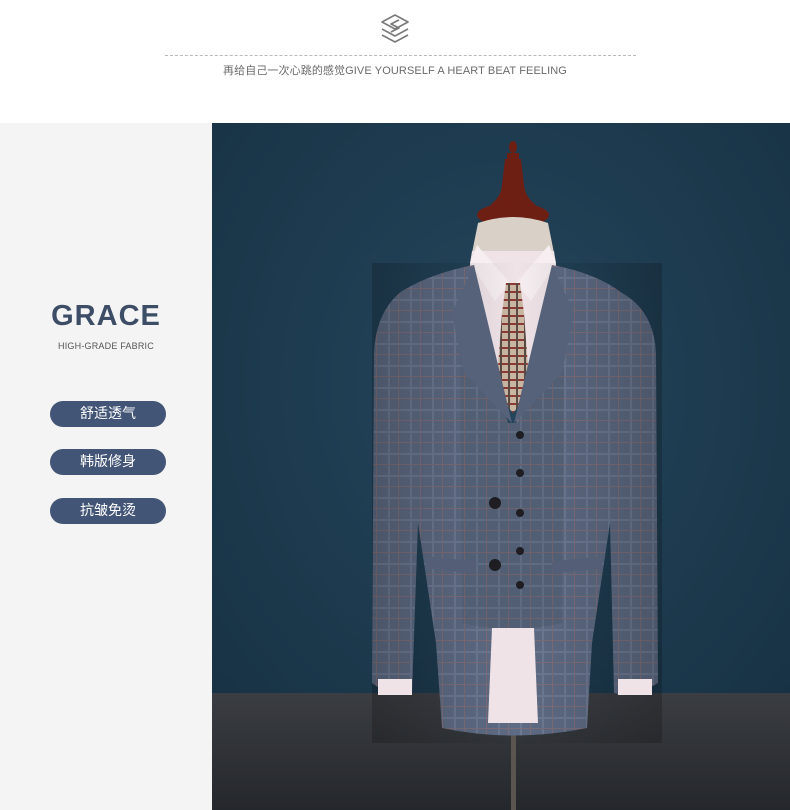  Describe the element at coordinates (395, 28) in the screenshot. I see `stacked-s-logo-icon` at that location.